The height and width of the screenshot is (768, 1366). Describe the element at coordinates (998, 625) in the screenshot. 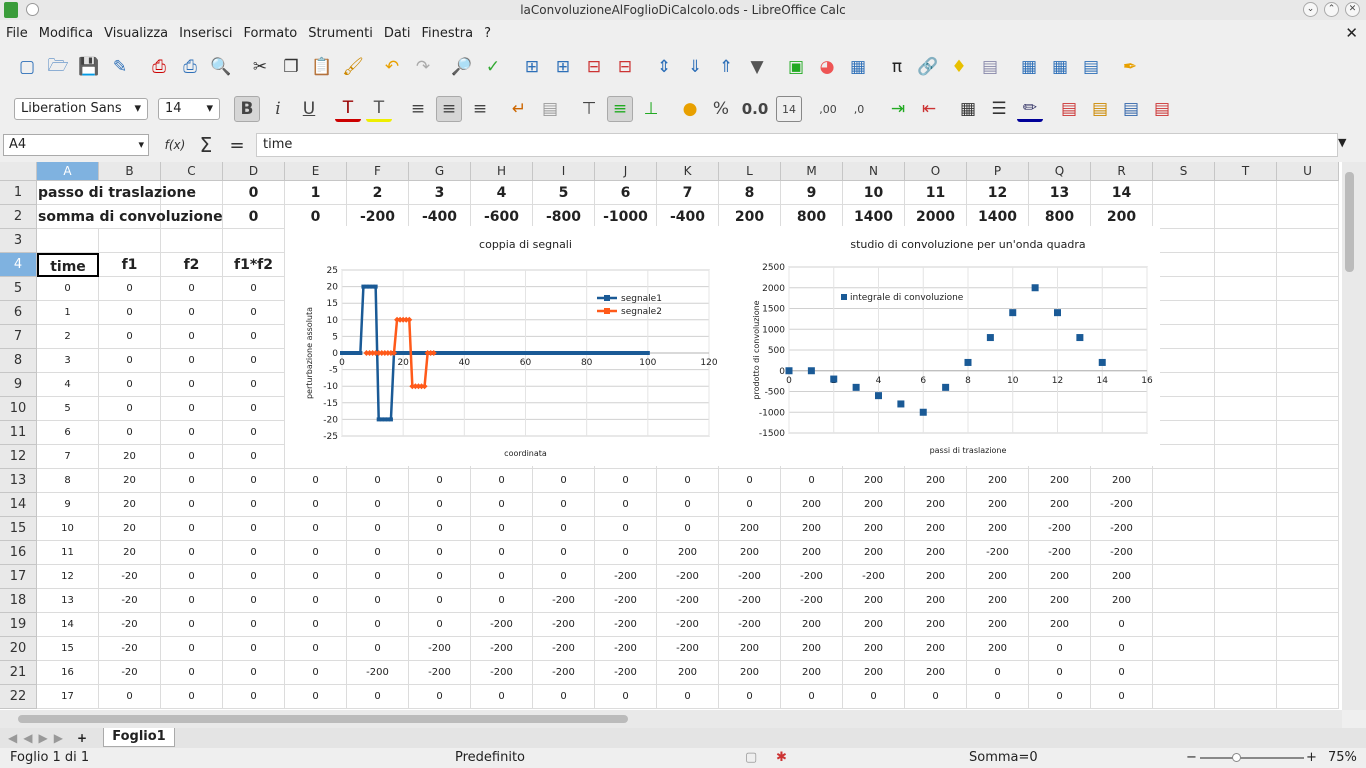

I see `cell-p19: 200` at that location.